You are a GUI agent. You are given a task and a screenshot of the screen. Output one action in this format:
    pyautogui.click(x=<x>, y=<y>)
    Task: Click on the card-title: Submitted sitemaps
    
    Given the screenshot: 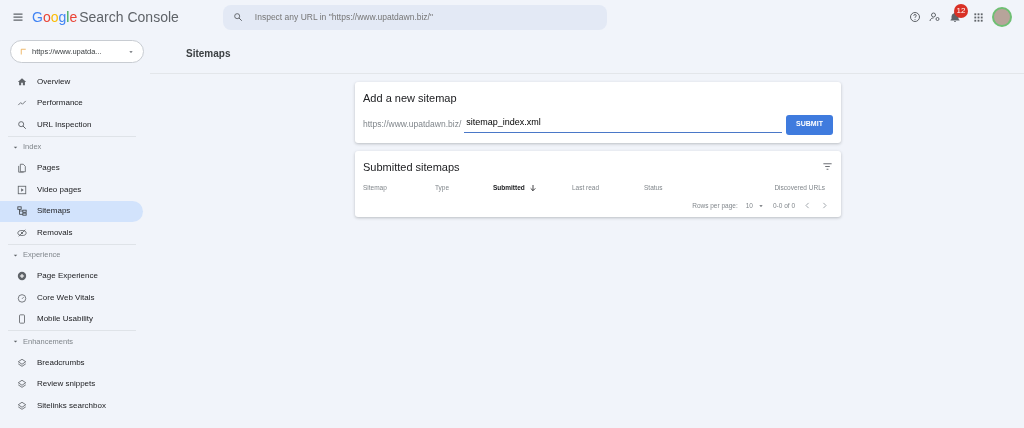 What is the action you would take?
    pyautogui.click(x=411, y=167)
    